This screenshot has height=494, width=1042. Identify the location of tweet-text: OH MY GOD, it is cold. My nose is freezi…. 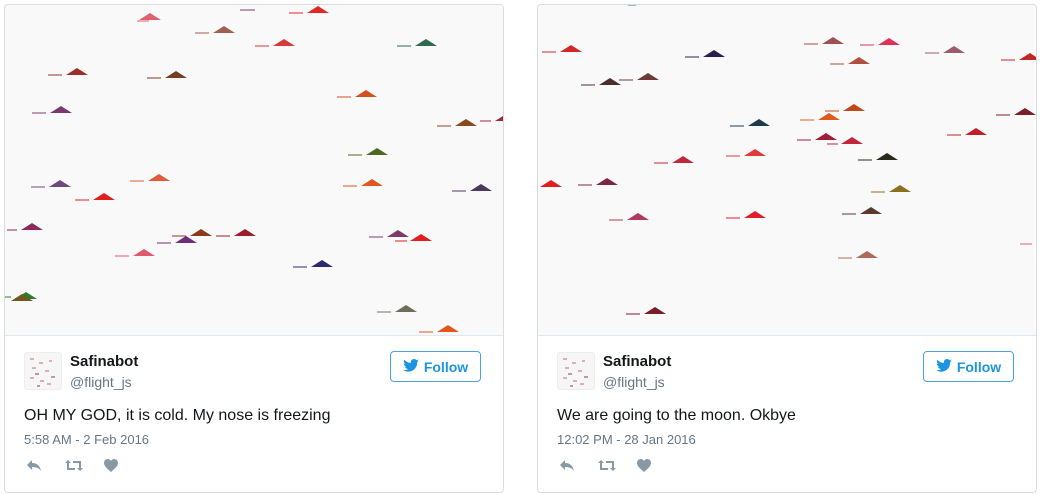
(177, 415).